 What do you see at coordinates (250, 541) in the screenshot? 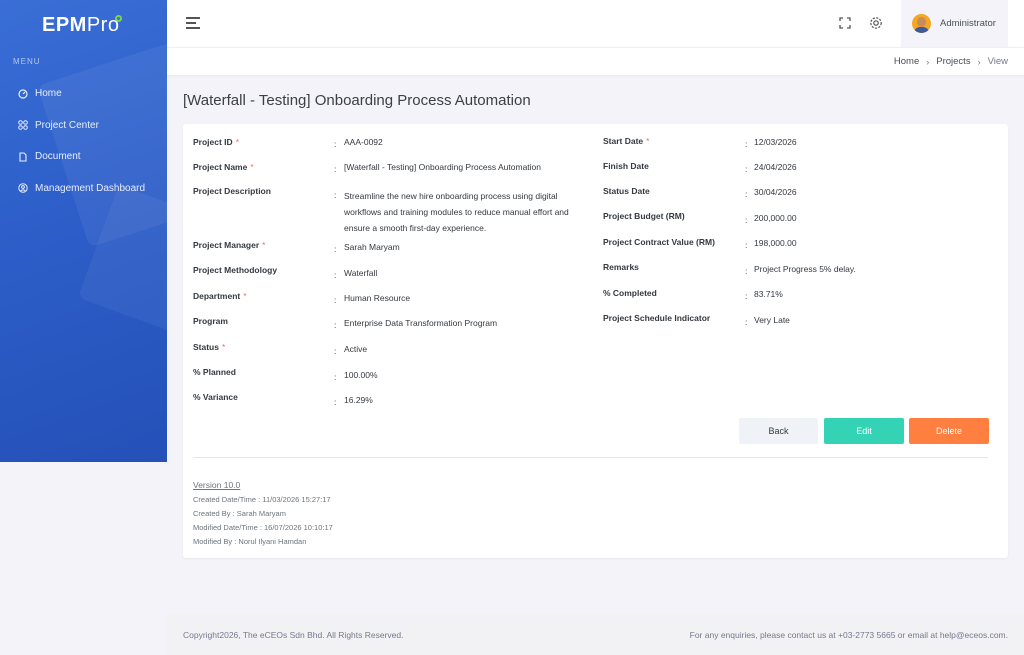
I see `modified-by: Modified By : Norul Ilyani Hamdan` at bounding box center [250, 541].